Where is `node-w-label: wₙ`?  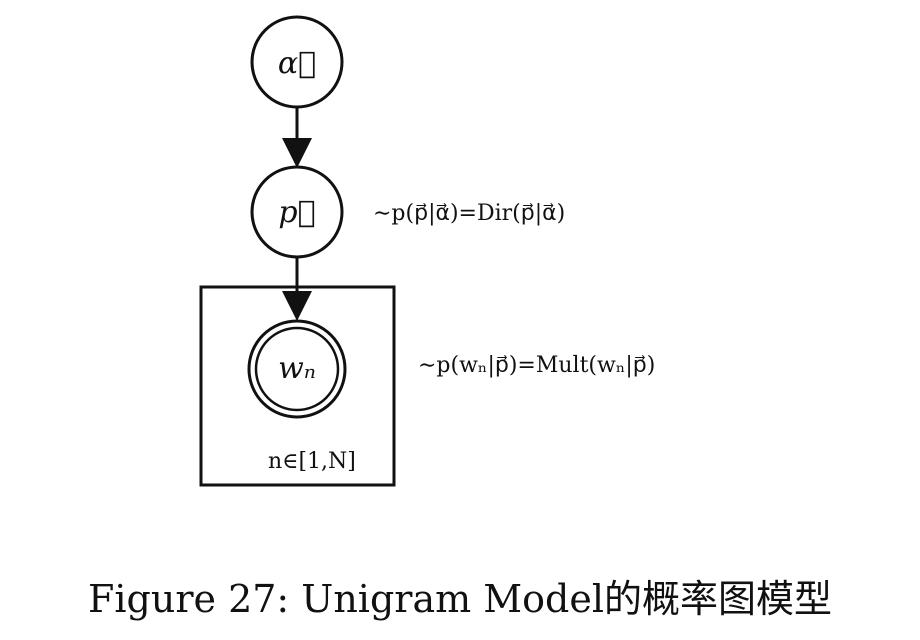 node-w-label: wₙ is located at coordinates (297, 368).